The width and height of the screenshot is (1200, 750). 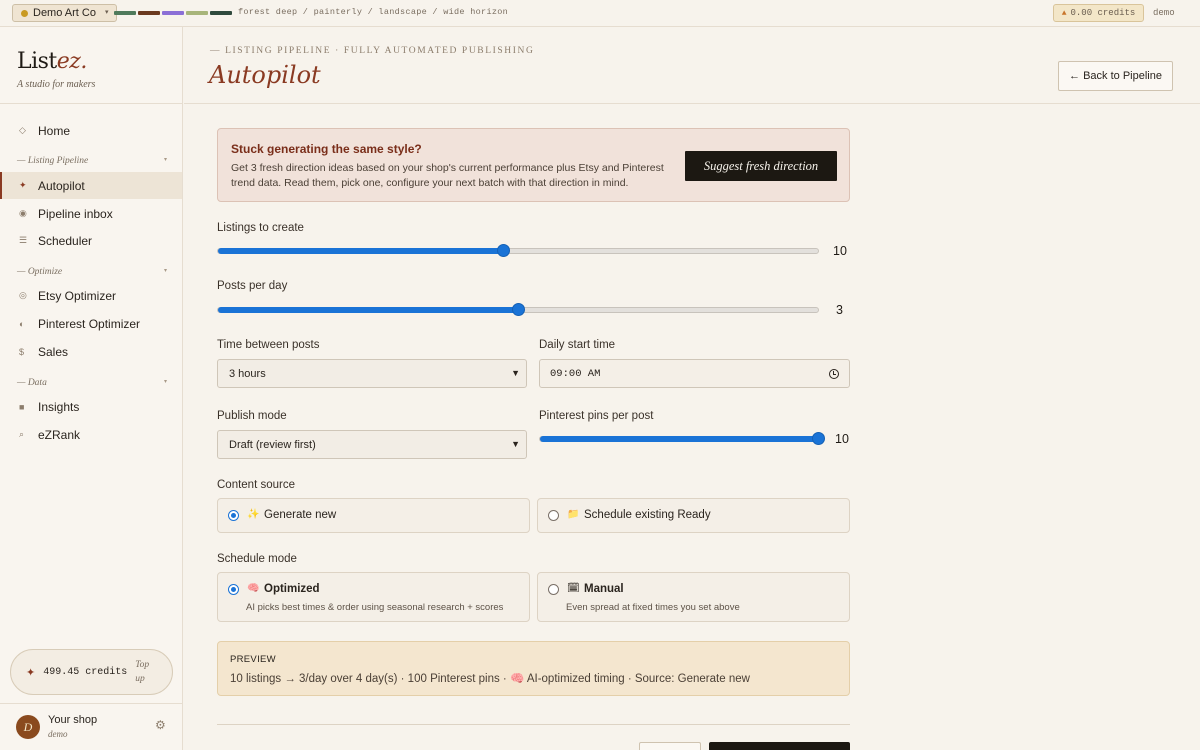 What do you see at coordinates (573, 588) in the screenshot?
I see `calendar-icon: 🗓` at bounding box center [573, 588].